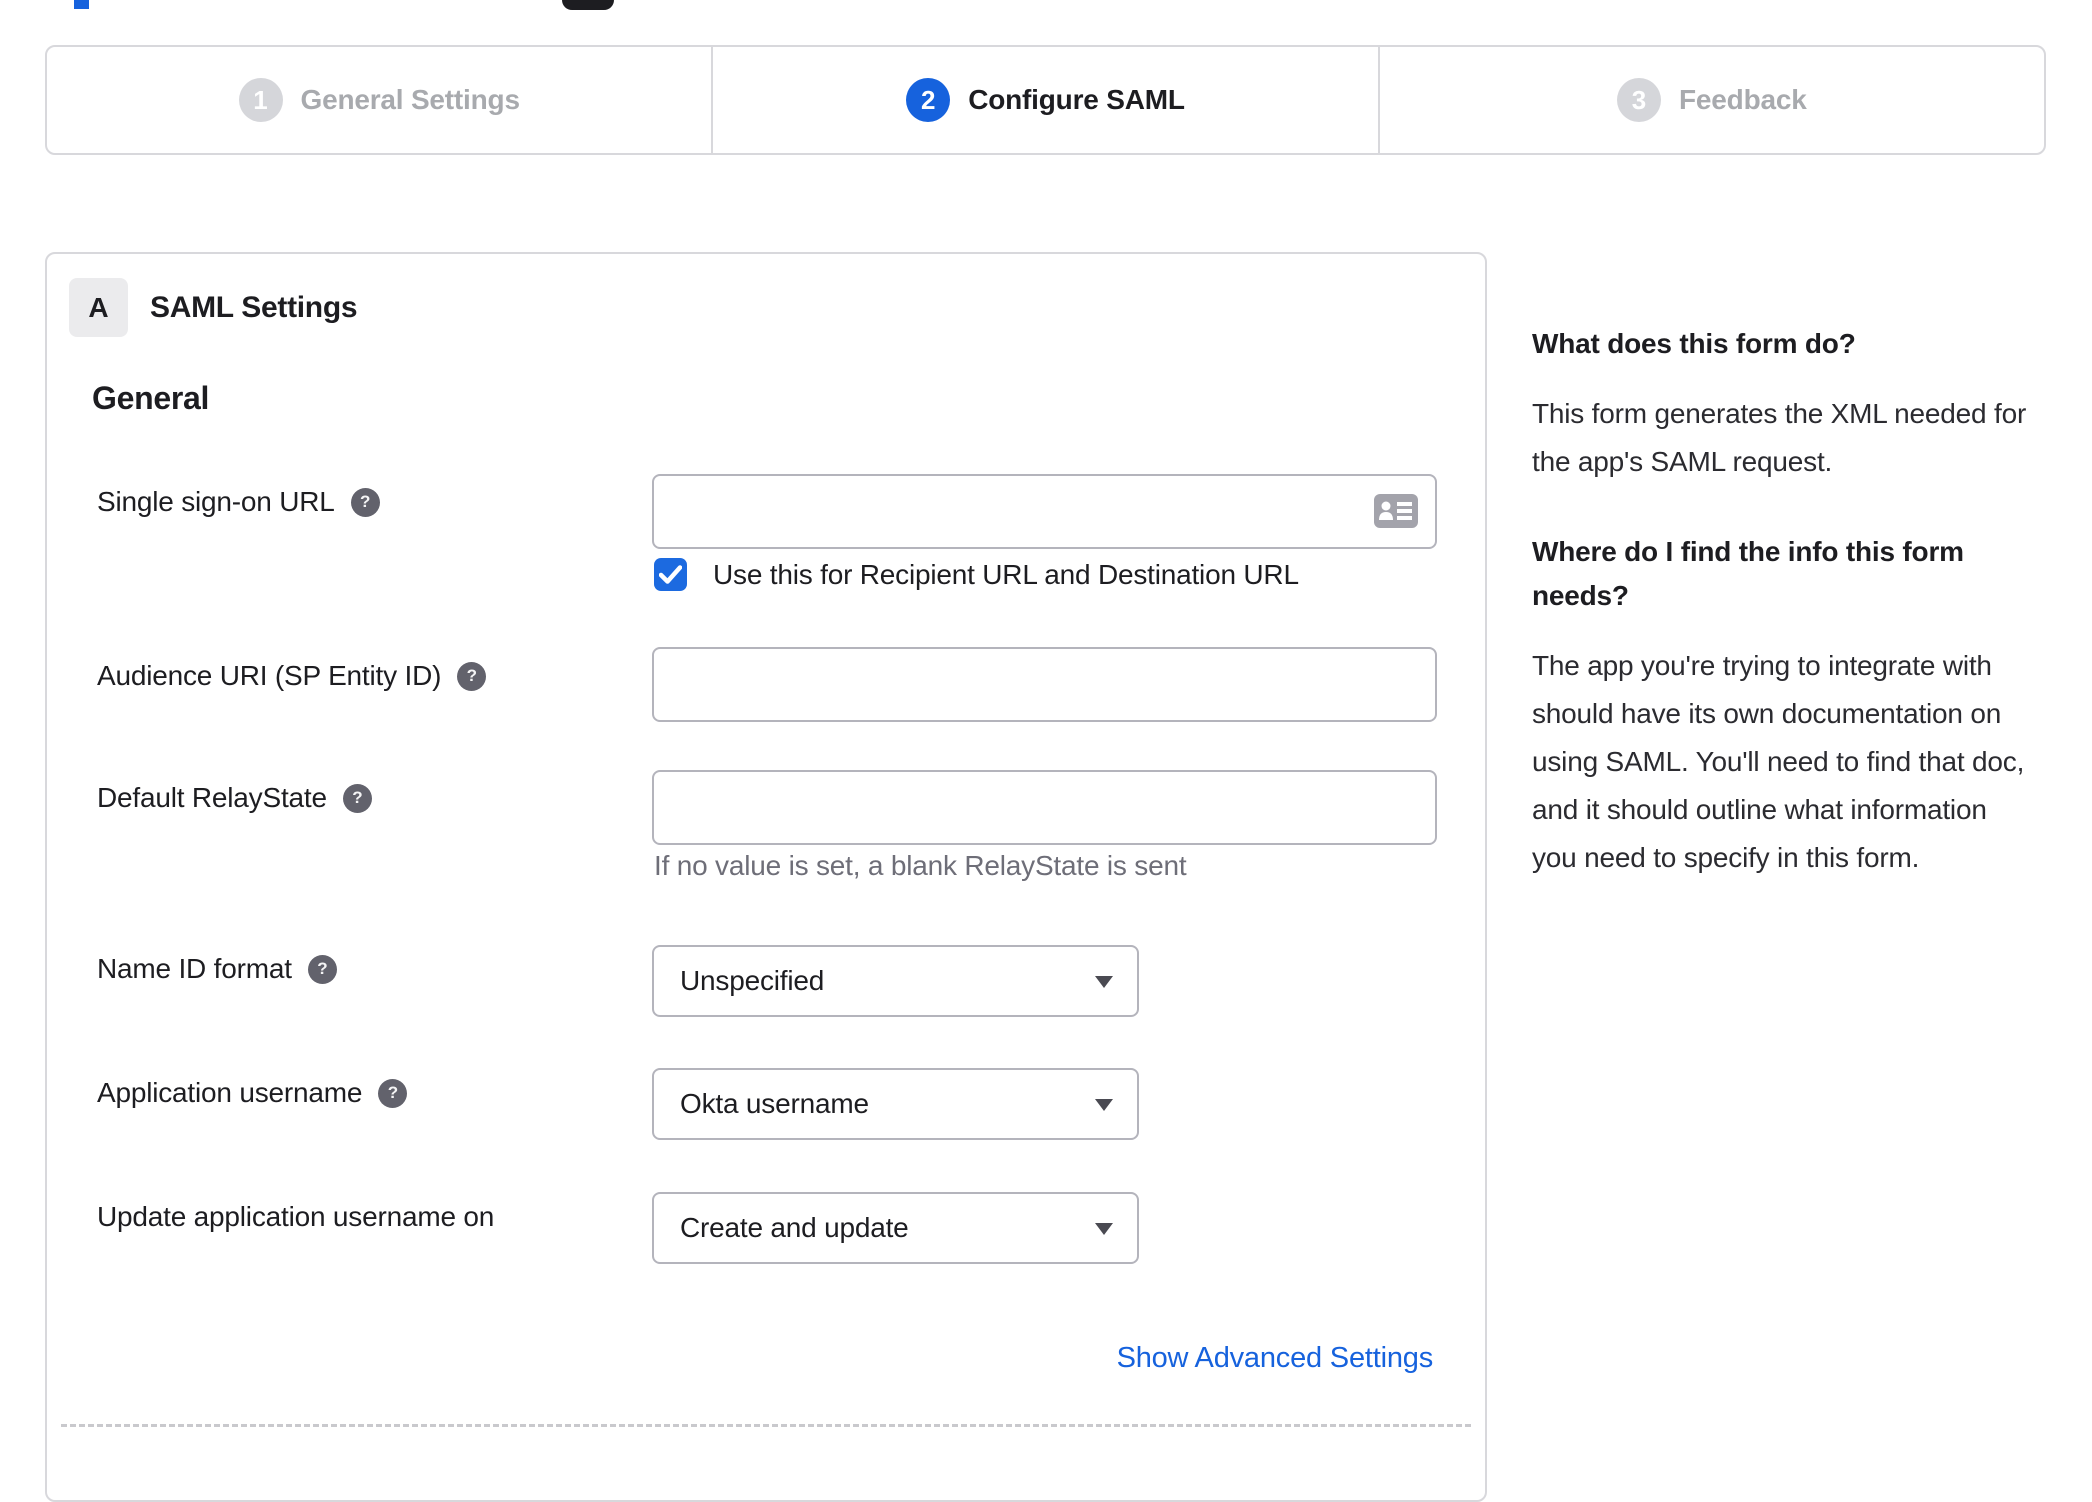  What do you see at coordinates (151, 398) in the screenshot?
I see `general-section-heading: General` at bounding box center [151, 398].